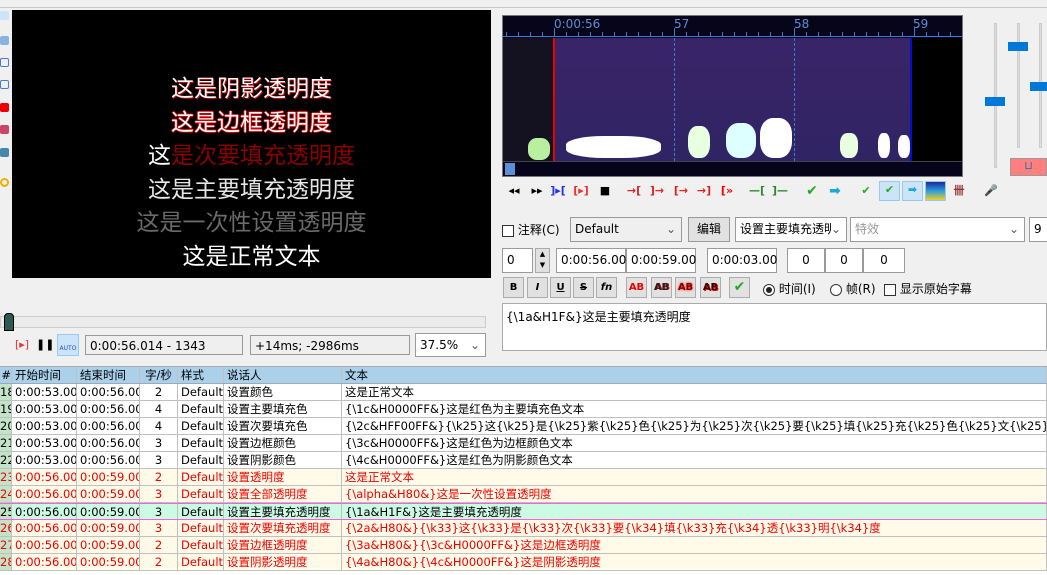 The height and width of the screenshot is (575, 1047). What do you see at coordinates (774, 327) in the screenshot?
I see `subtitle-text-editor: {\1a&H1F&}这是主要填充透明度` at bounding box center [774, 327].